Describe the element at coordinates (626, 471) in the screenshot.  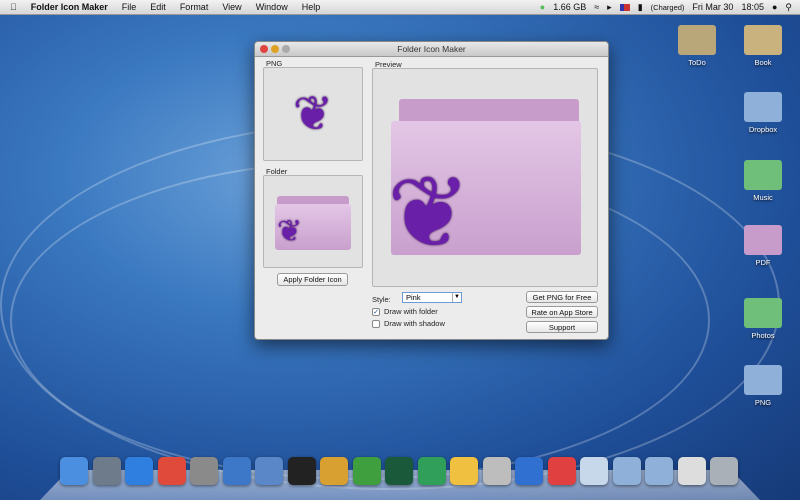
I see `dock-folder-icon` at that location.